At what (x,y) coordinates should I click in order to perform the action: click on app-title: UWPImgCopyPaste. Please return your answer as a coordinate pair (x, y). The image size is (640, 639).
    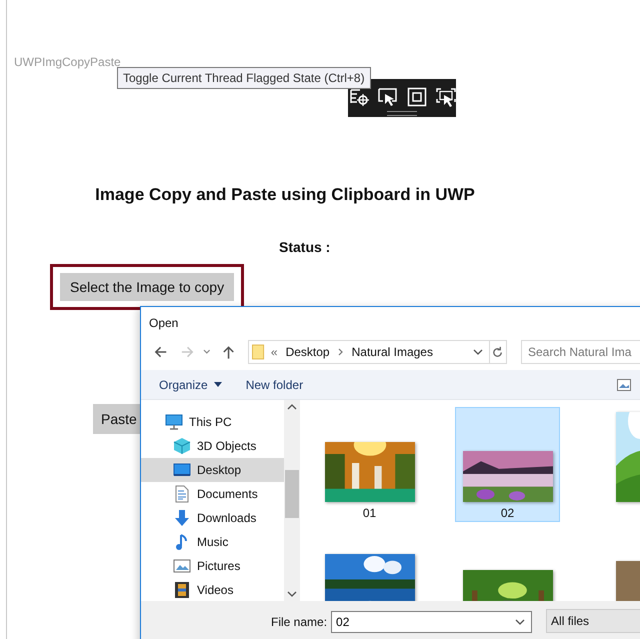
    Looking at the image, I should click on (67, 62).